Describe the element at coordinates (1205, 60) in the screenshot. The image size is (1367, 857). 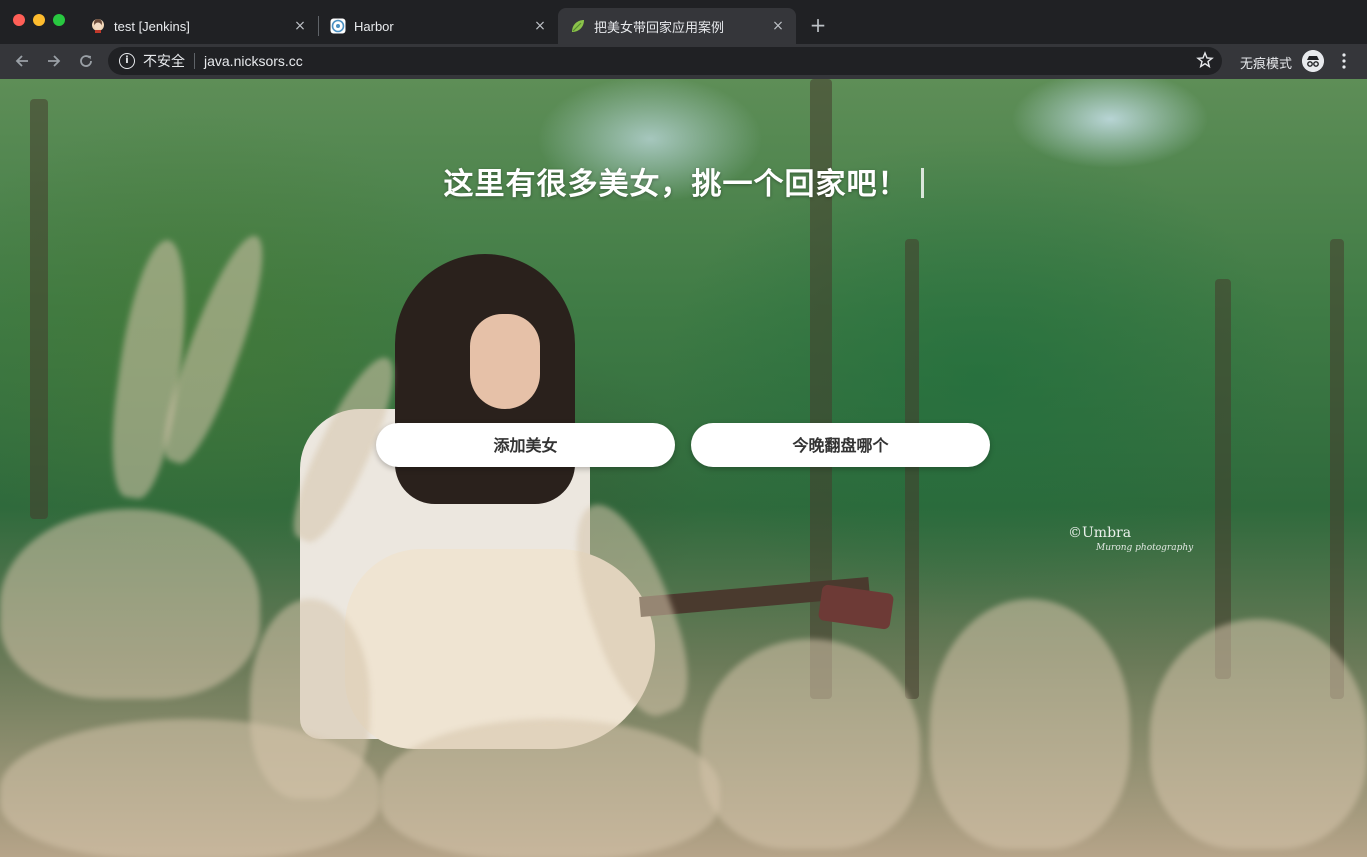
I see `star-icon` at that location.